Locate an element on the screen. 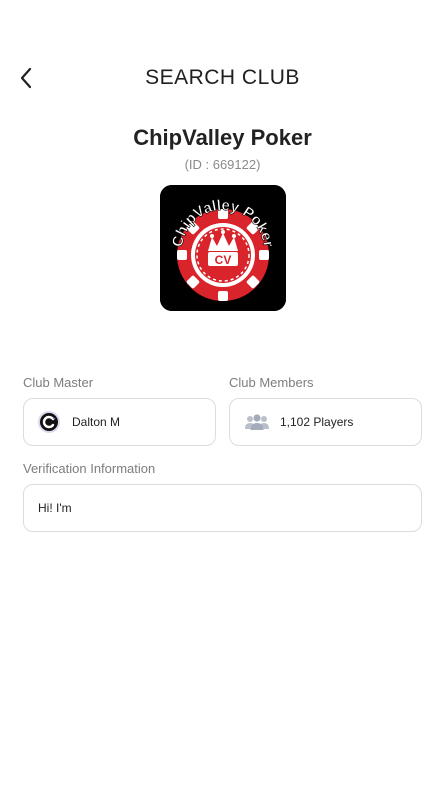 The image size is (445, 800). club-master-card: Dalton M is located at coordinates (119, 422).